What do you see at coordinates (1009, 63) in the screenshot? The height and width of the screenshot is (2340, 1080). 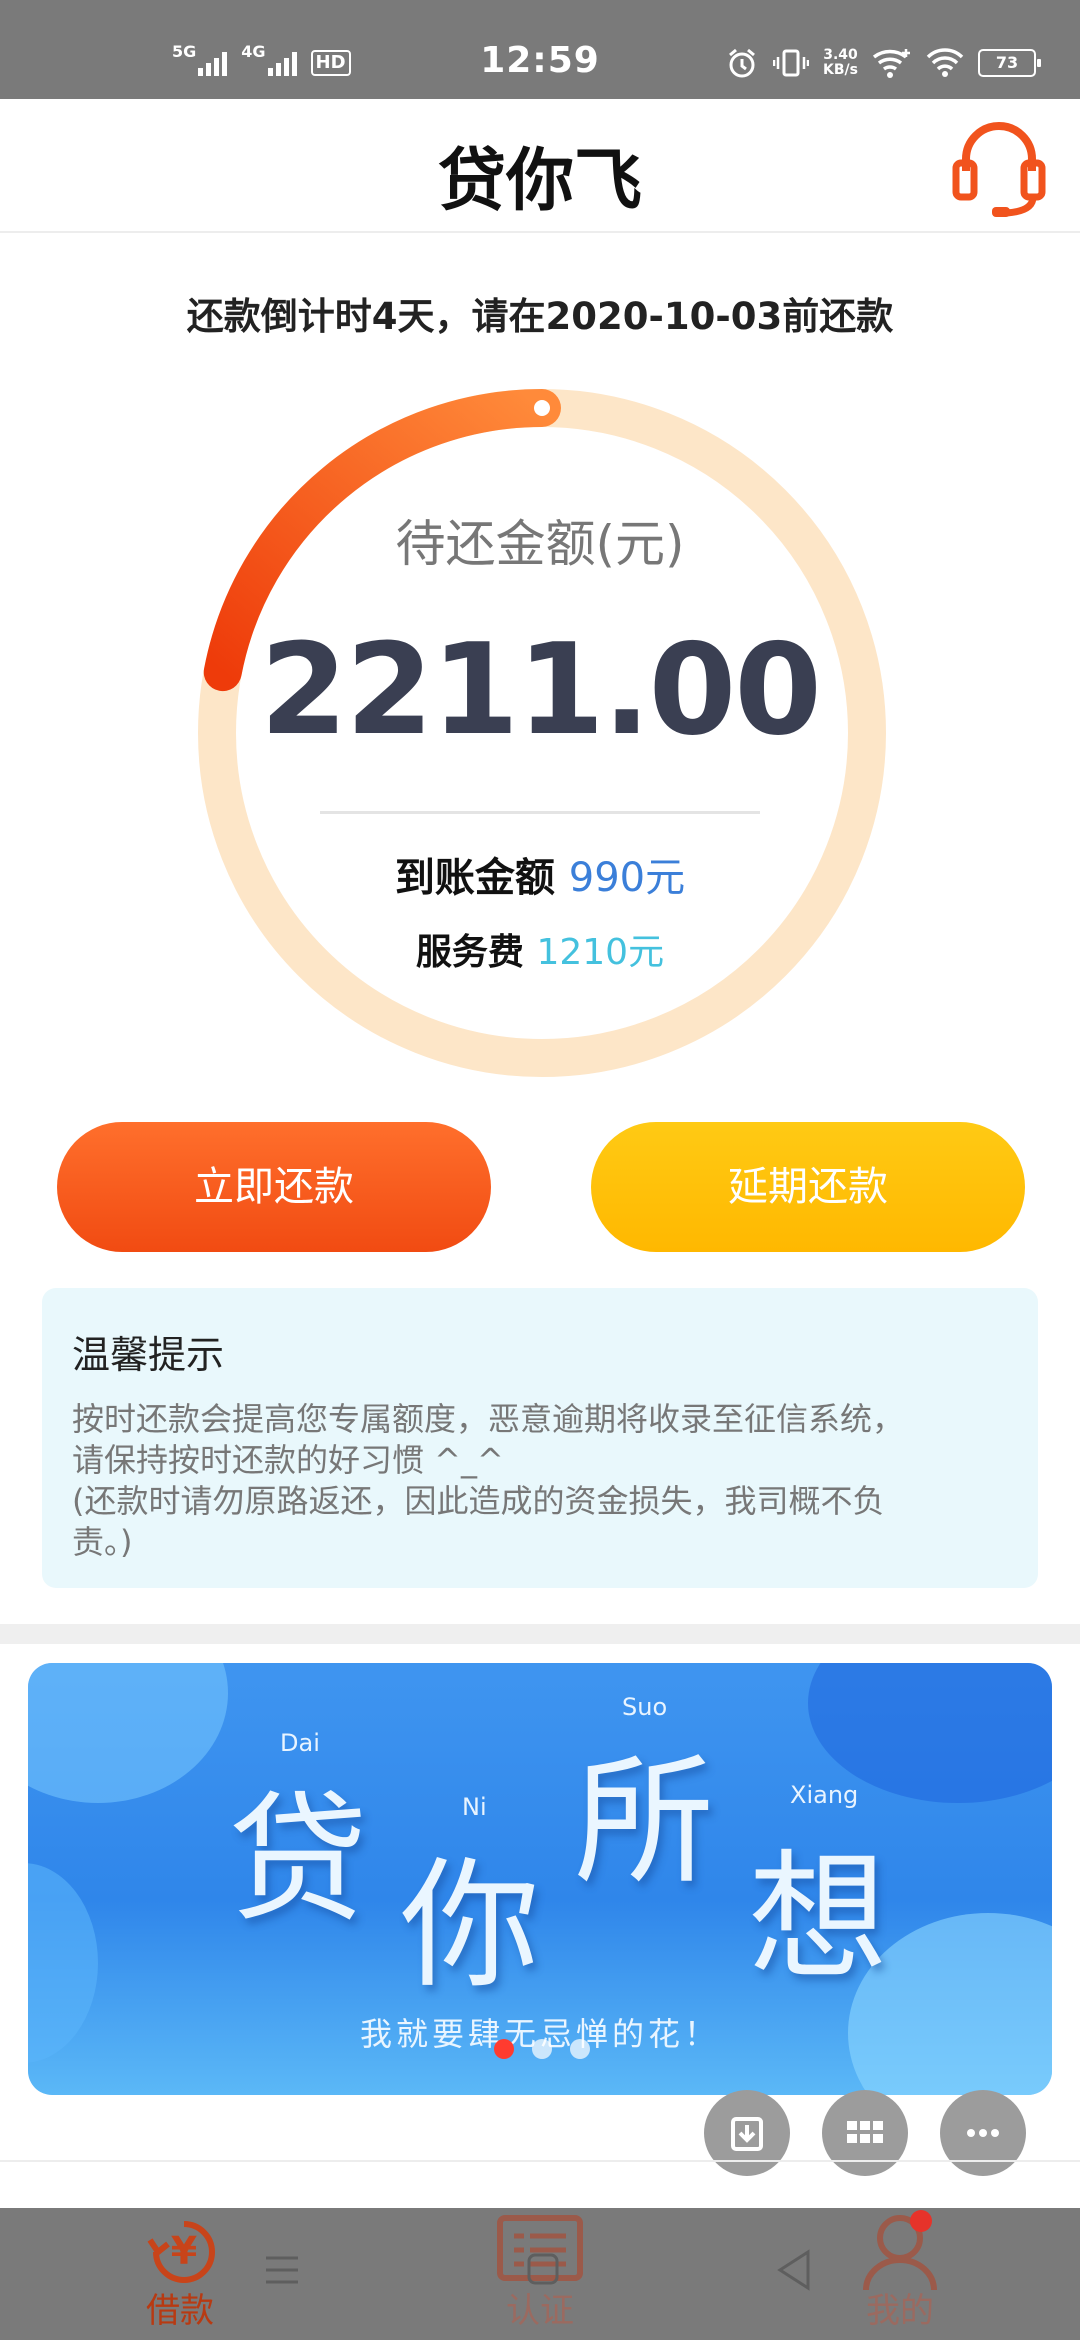 I see `battery-icon: 73` at bounding box center [1009, 63].